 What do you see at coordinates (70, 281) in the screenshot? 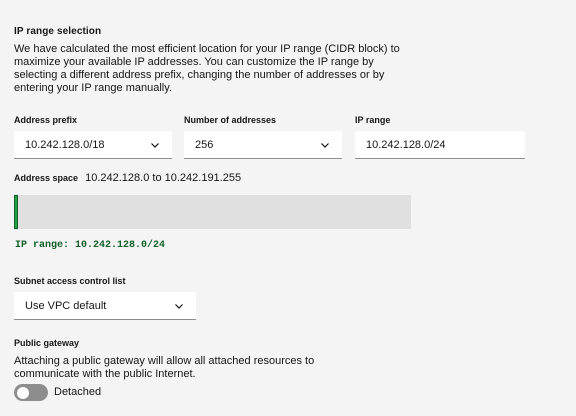
I see `subnet-acl-label: Subnet access control list` at bounding box center [70, 281].